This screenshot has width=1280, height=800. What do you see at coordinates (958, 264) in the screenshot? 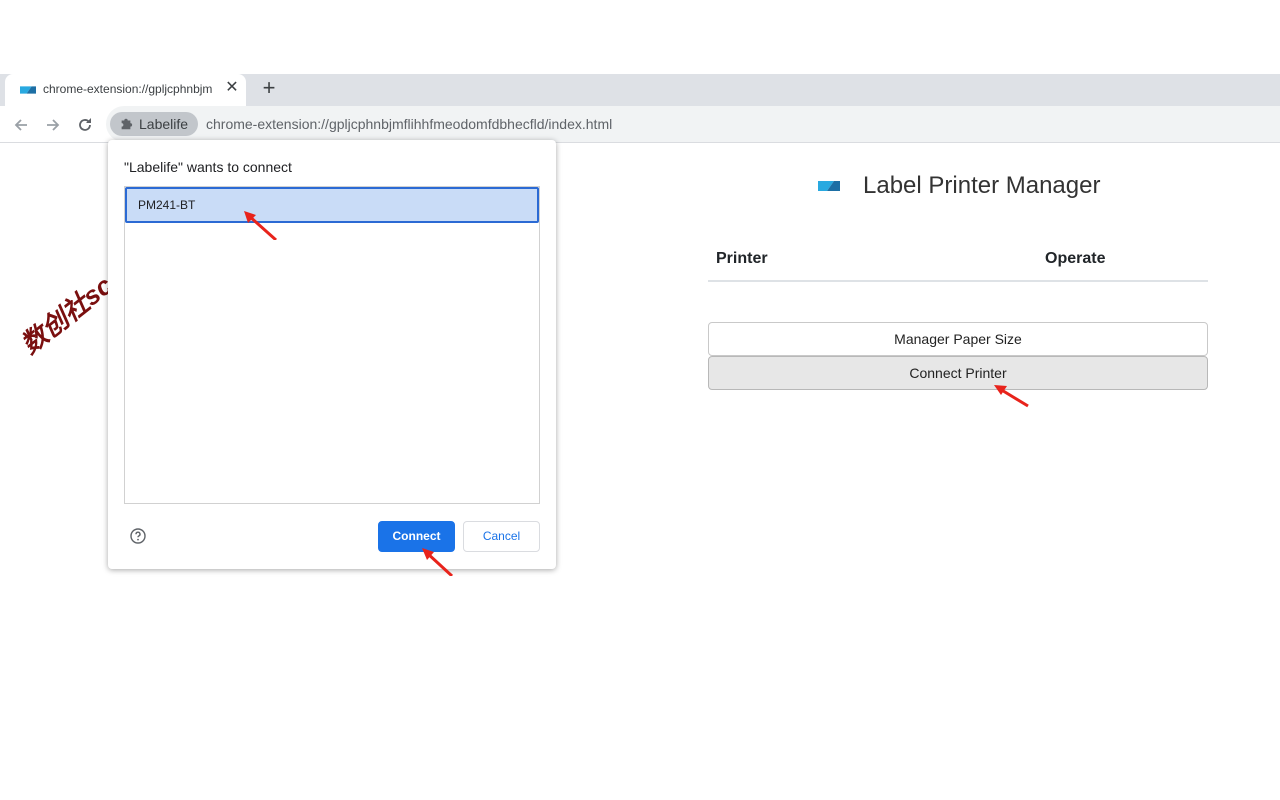
I see `printer-table-header: Printer Operate` at bounding box center [958, 264].